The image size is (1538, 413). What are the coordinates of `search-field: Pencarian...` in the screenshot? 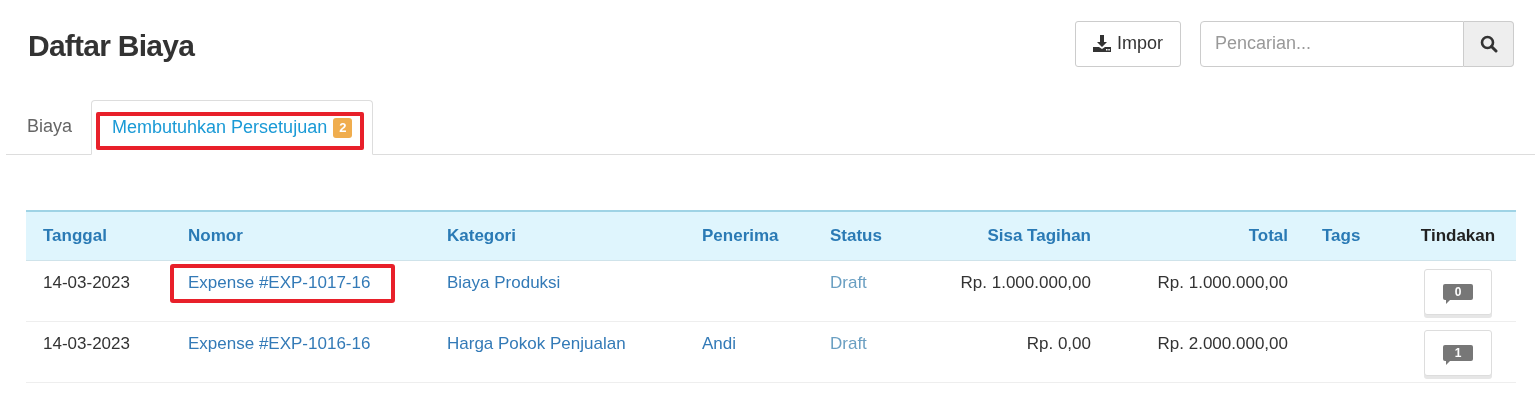 It's located at (1332, 43).